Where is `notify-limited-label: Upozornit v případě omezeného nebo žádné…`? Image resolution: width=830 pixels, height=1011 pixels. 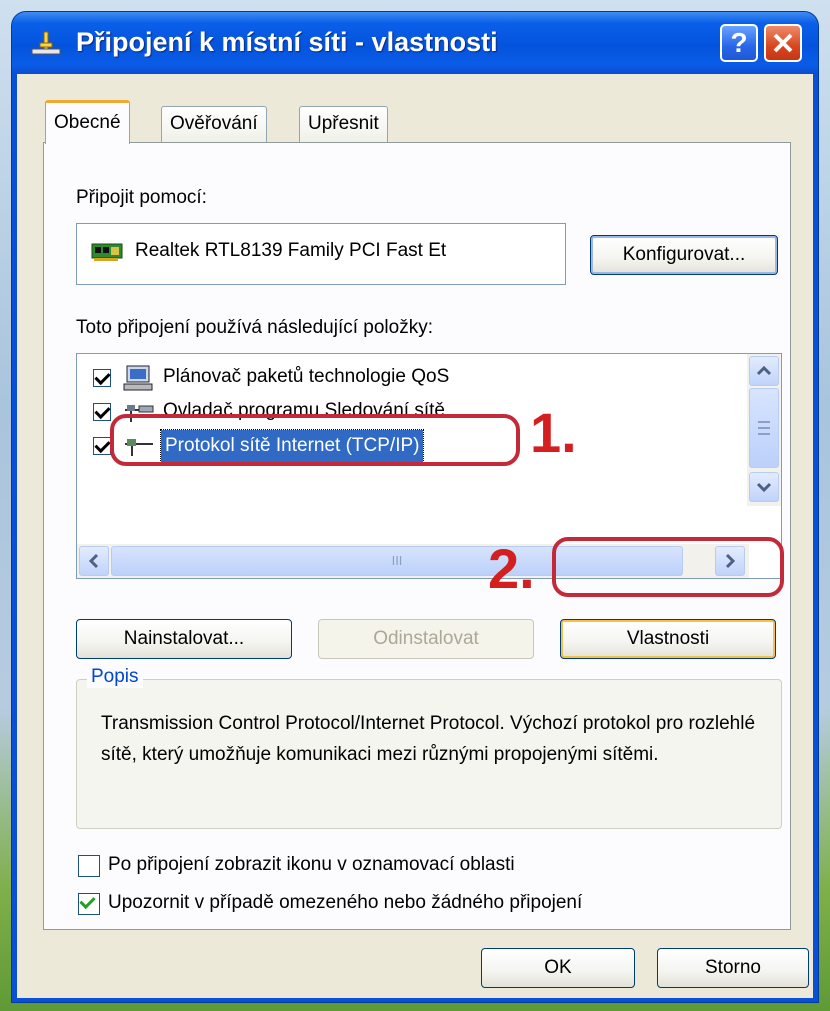
notify-limited-label: Upozornit v případě omezeného nebo žádné… is located at coordinates (345, 903).